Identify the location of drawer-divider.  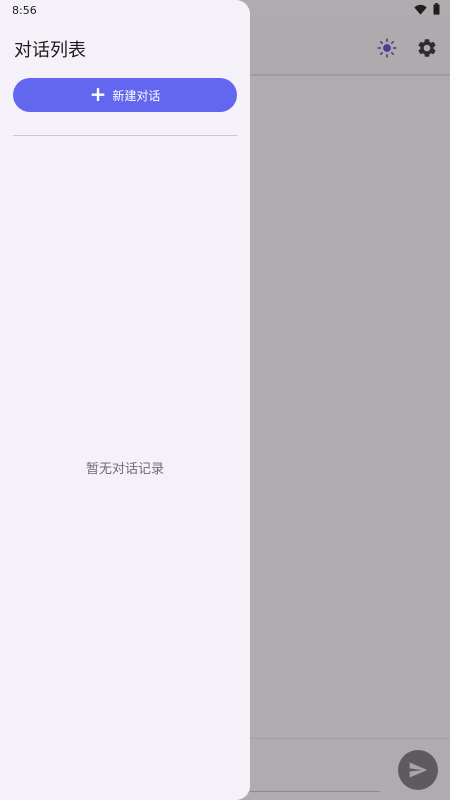
(125, 135).